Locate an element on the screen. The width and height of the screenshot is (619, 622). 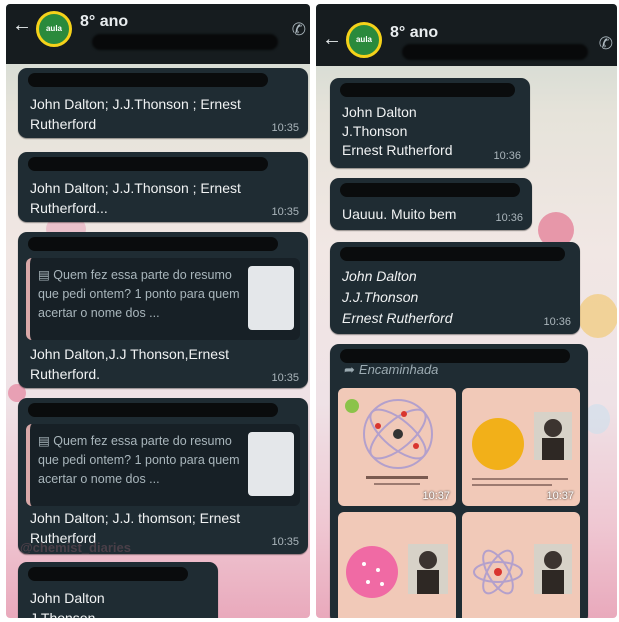
atom-illustration is located at coordinates (389, 442).